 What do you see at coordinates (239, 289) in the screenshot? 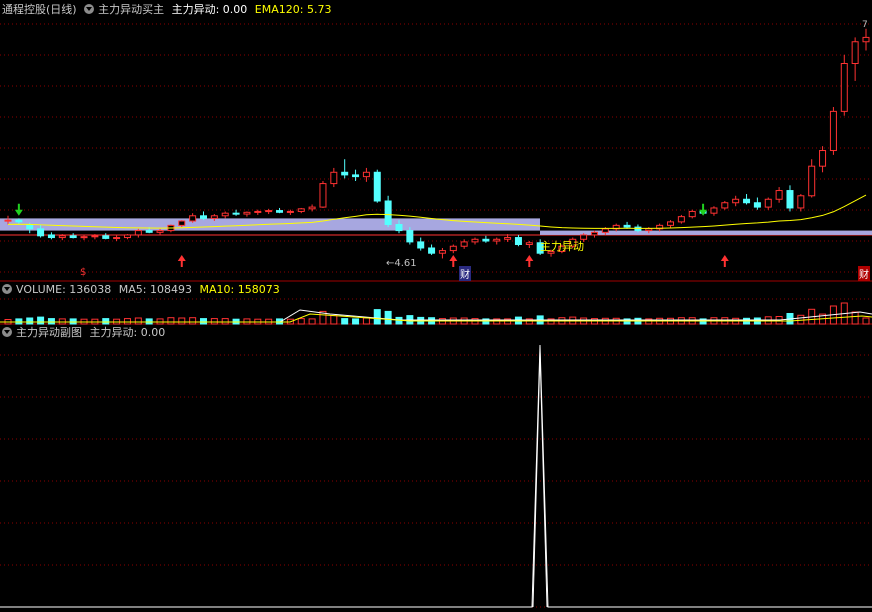
I see `ma10-readout: MA10: 158073` at bounding box center [239, 289].